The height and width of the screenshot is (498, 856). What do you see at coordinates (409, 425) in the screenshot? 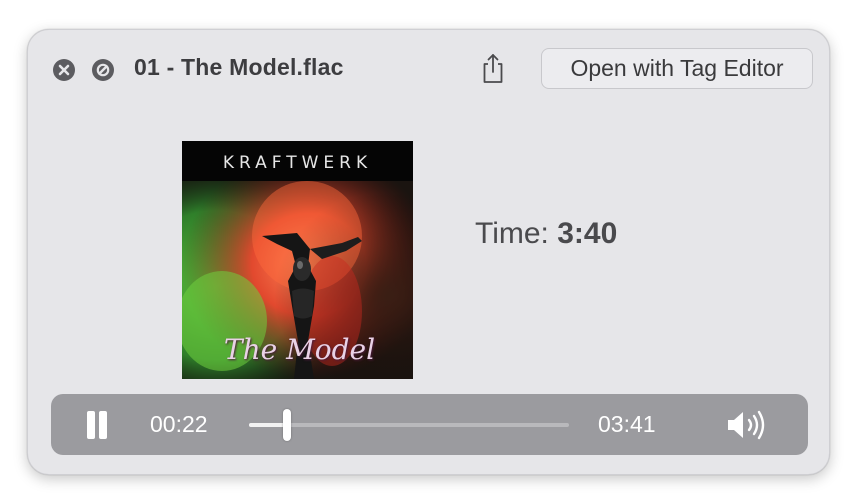
I see `progress-slider` at bounding box center [409, 425].